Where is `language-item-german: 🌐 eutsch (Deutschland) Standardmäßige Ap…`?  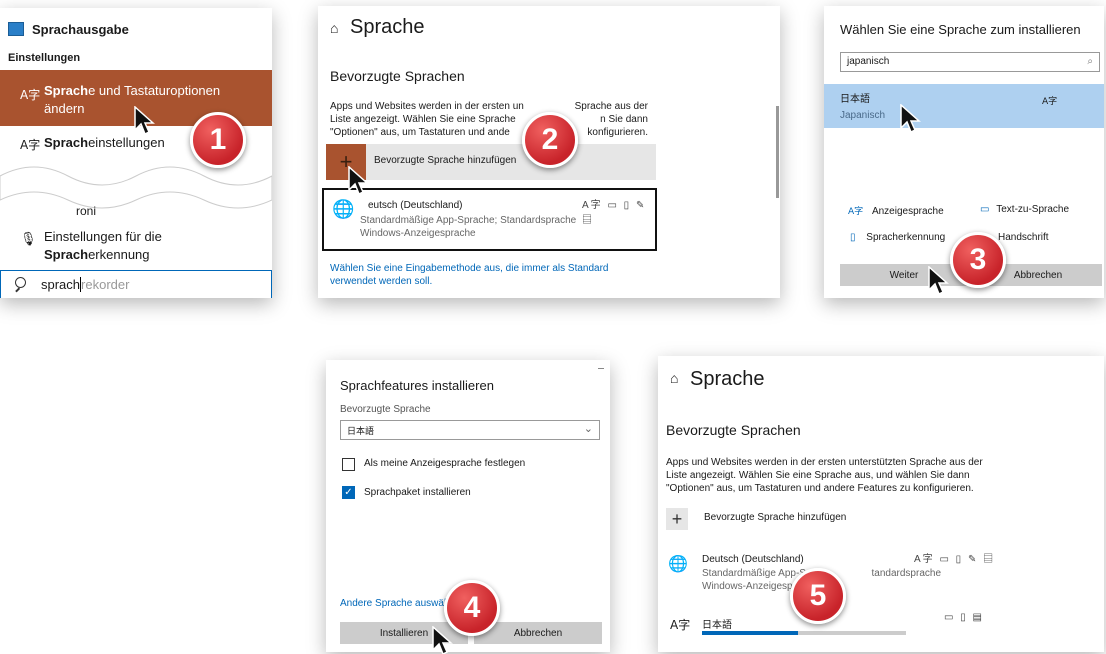 language-item-german: 🌐 eutsch (Deutschland) Standardmäßige Ap… is located at coordinates (489, 219).